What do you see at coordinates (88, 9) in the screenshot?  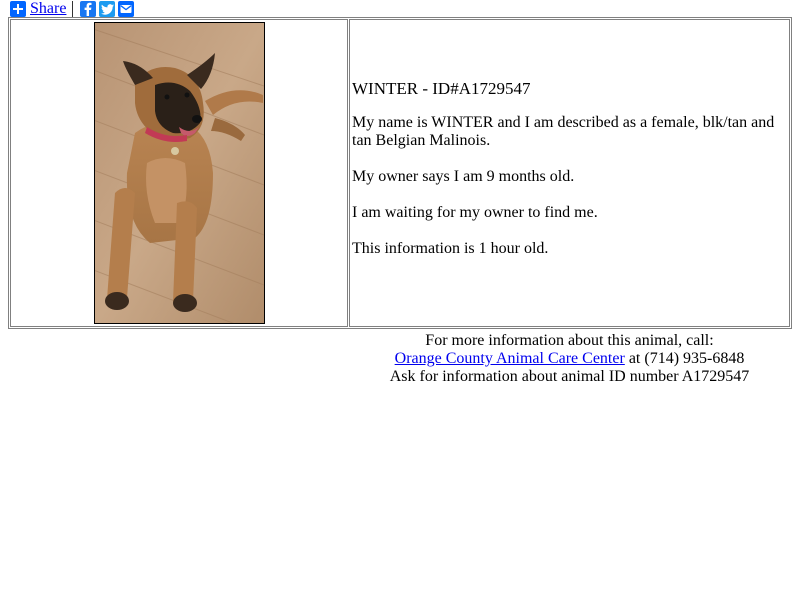 I see `facebook-icon` at bounding box center [88, 9].